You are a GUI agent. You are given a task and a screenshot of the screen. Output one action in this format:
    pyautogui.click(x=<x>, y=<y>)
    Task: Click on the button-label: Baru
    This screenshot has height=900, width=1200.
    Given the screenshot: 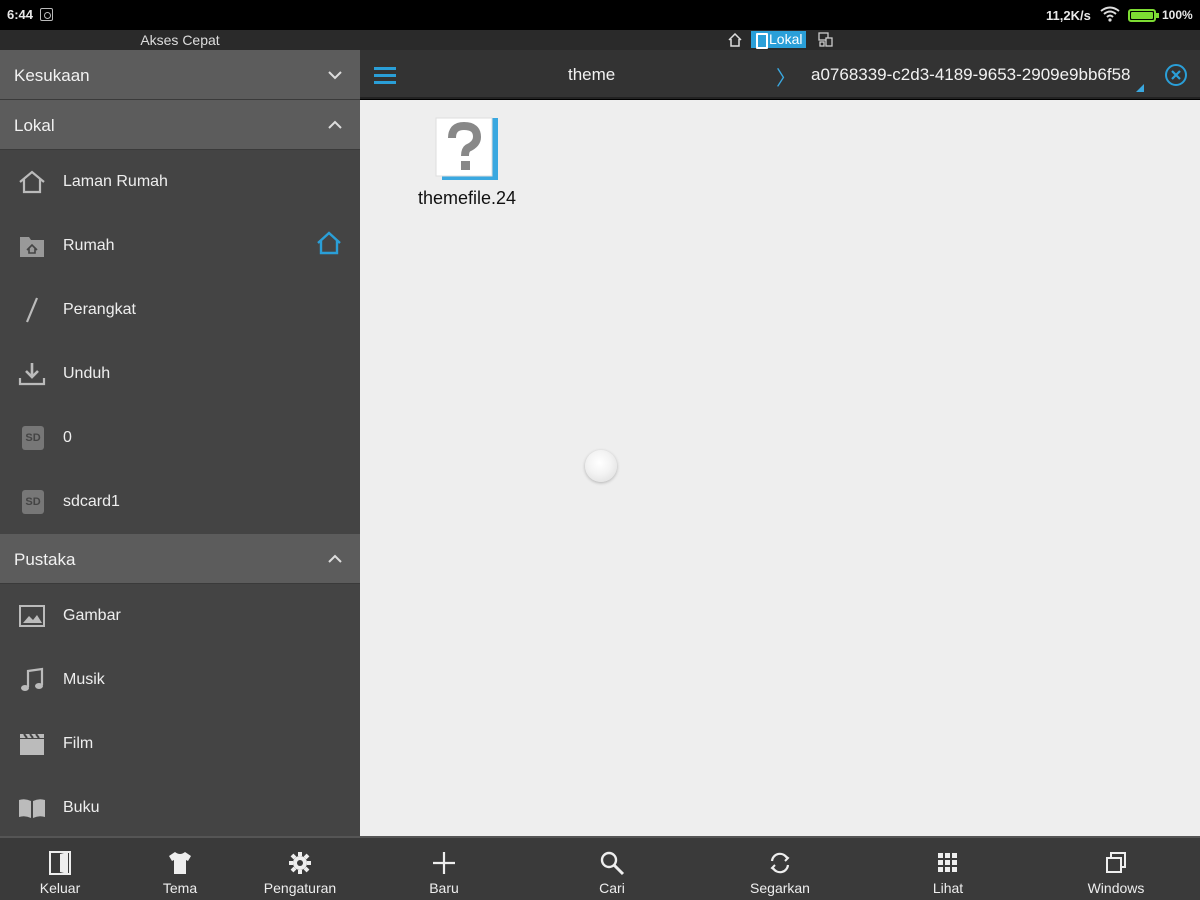 What is the action you would take?
    pyautogui.click(x=444, y=888)
    